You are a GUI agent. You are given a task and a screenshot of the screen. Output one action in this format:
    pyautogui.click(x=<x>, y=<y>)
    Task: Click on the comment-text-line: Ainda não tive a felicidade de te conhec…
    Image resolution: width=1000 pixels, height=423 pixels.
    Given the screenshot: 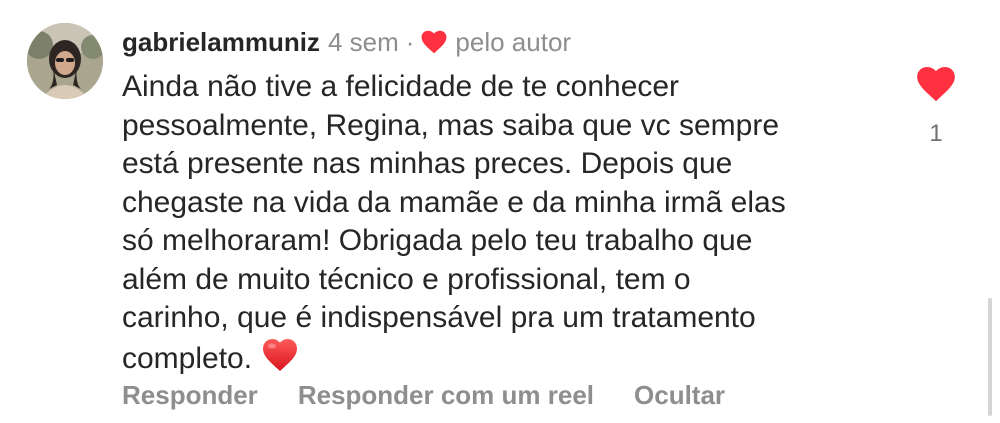 What is the action you would take?
    pyautogui.click(x=401, y=86)
    